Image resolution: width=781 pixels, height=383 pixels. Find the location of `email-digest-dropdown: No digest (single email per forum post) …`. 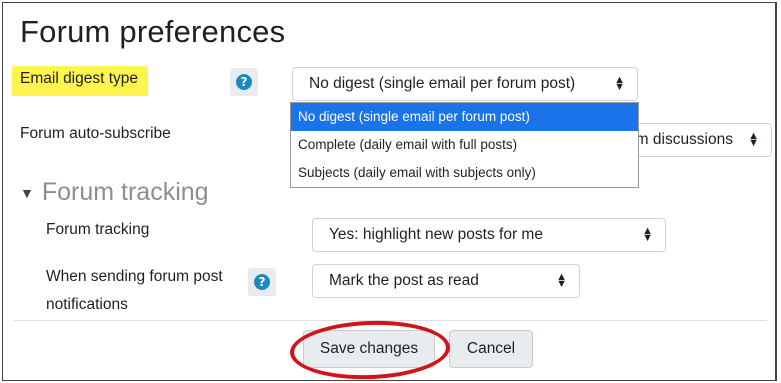

email-digest-dropdown: No digest (single email per forum post) … is located at coordinates (464, 145).